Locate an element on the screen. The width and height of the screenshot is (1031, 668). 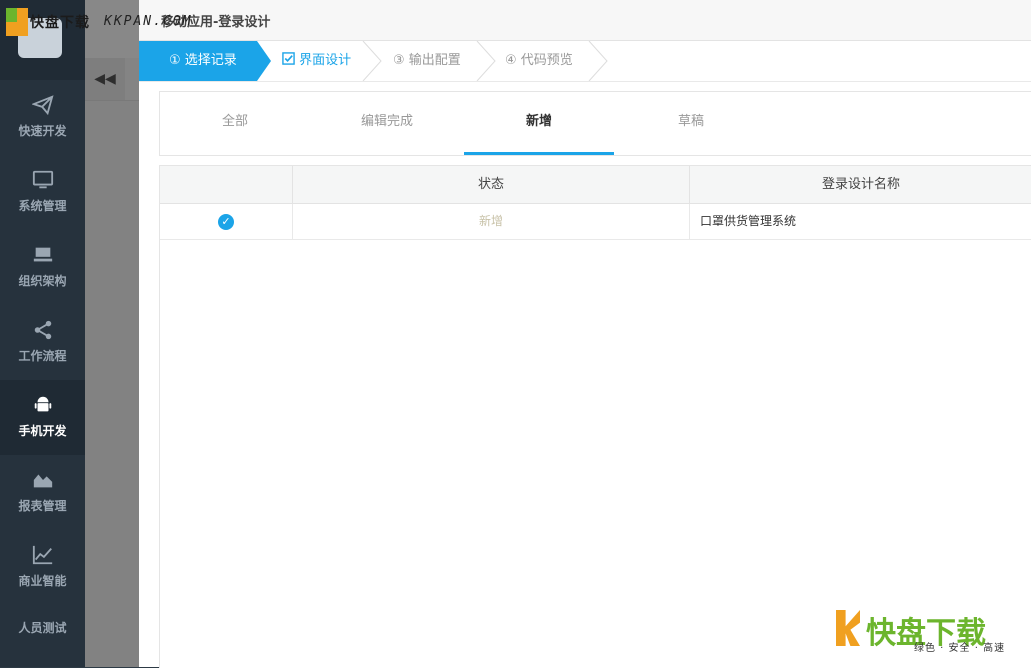
step-label: 界面设计 is located at coordinates (325, 60).